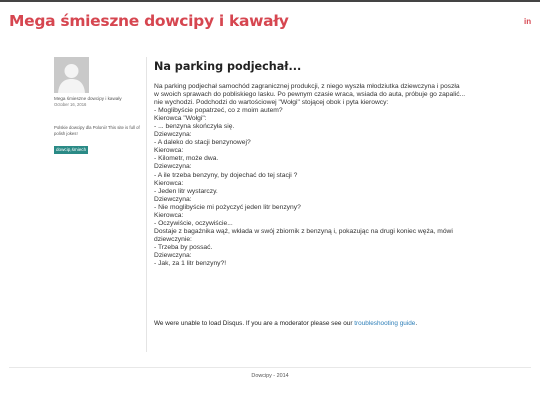  I want to click on disqus-period: ., so click(416, 323).